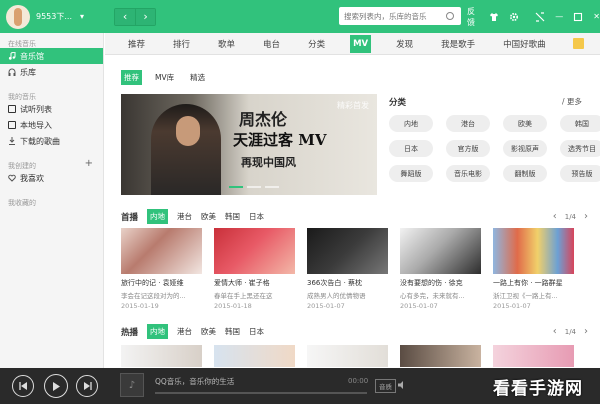 The width and height of the screenshot is (600, 404). I want to click on premiere-filter-mainland: 内地, so click(158, 216).